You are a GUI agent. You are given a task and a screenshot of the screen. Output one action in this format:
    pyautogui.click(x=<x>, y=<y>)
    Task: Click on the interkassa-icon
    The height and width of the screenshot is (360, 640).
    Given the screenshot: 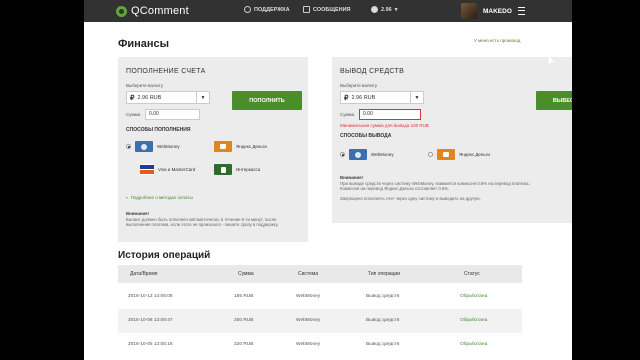 What is the action you would take?
    pyautogui.click(x=223, y=169)
    